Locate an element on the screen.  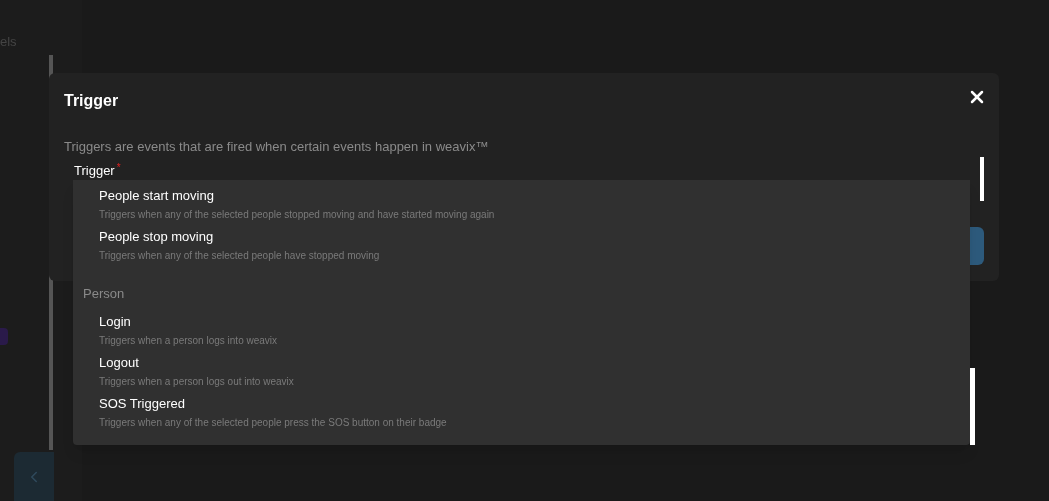
option-title: SOS Triggered is located at coordinates (142, 403).